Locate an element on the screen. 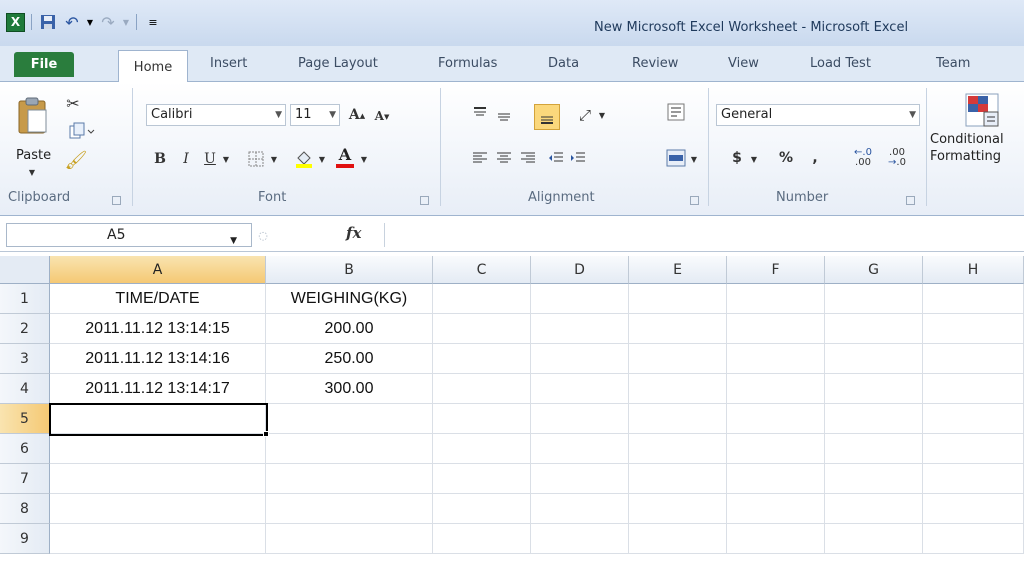 This screenshot has width=1024, height=566. column-header-a: A is located at coordinates (158, 270).